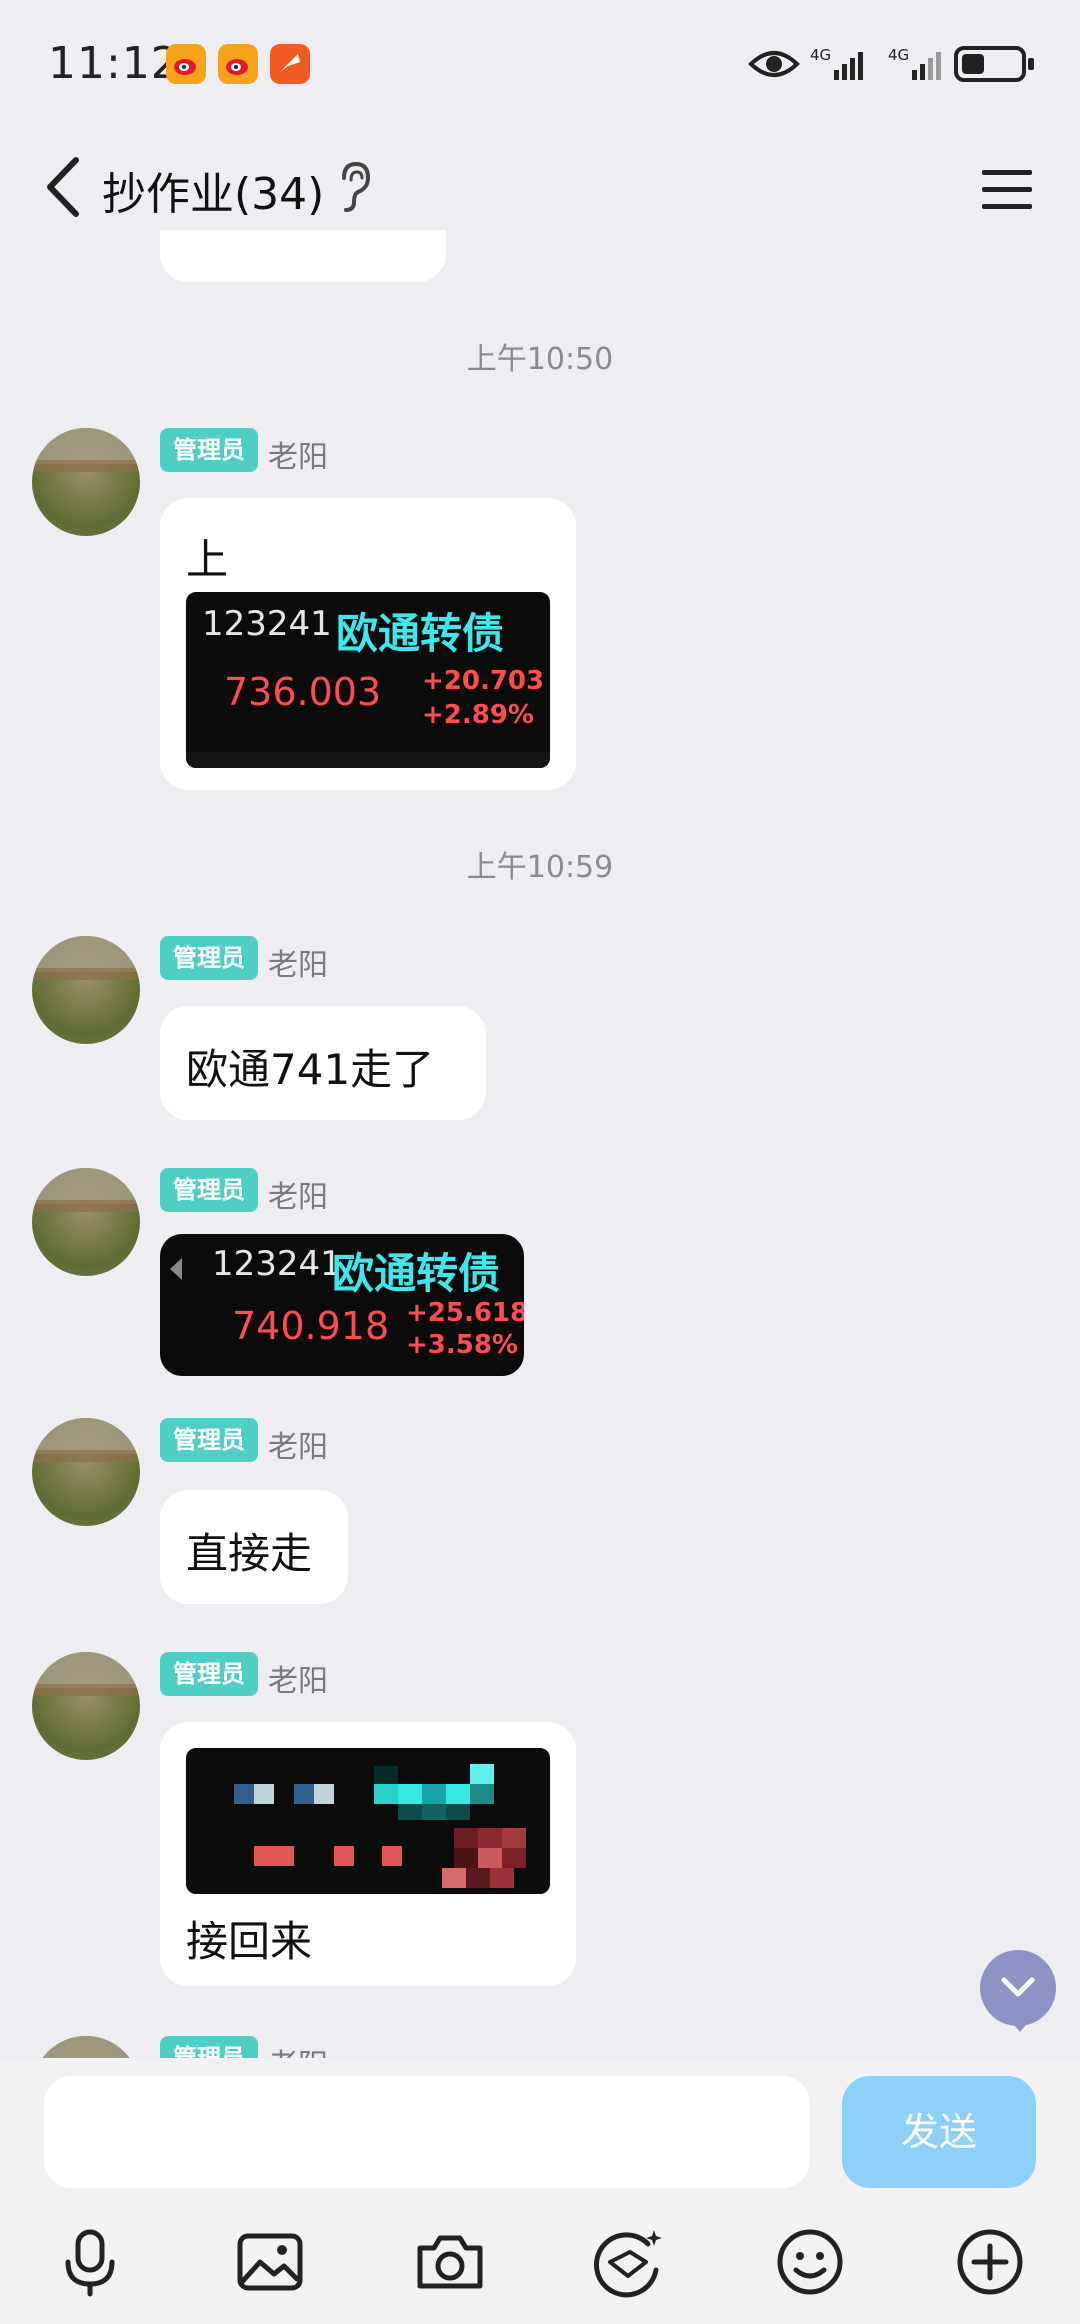 This screenshot has height=2324, width=1080. I want to click on quote-change-pct: +2.89%, so click(478, 715).